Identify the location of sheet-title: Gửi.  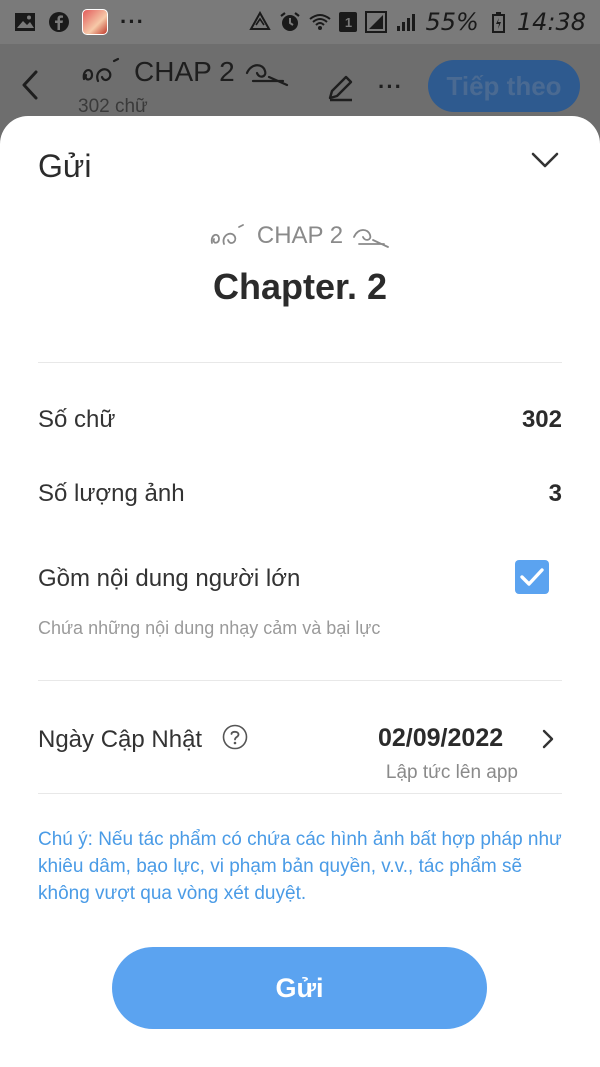
(65, 166).